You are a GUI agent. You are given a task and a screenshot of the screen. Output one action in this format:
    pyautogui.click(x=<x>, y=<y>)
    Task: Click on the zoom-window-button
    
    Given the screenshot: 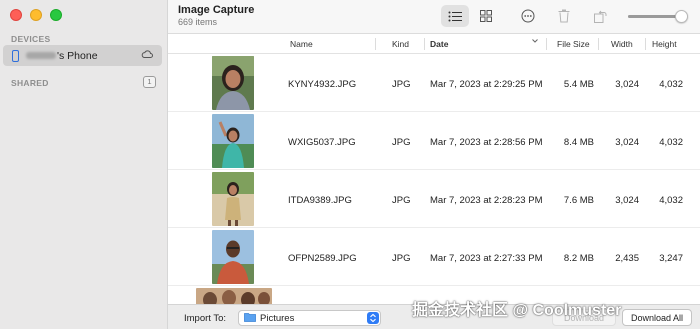 What is the action you would take?
    pyautogui.click(x=56, y=15)
    